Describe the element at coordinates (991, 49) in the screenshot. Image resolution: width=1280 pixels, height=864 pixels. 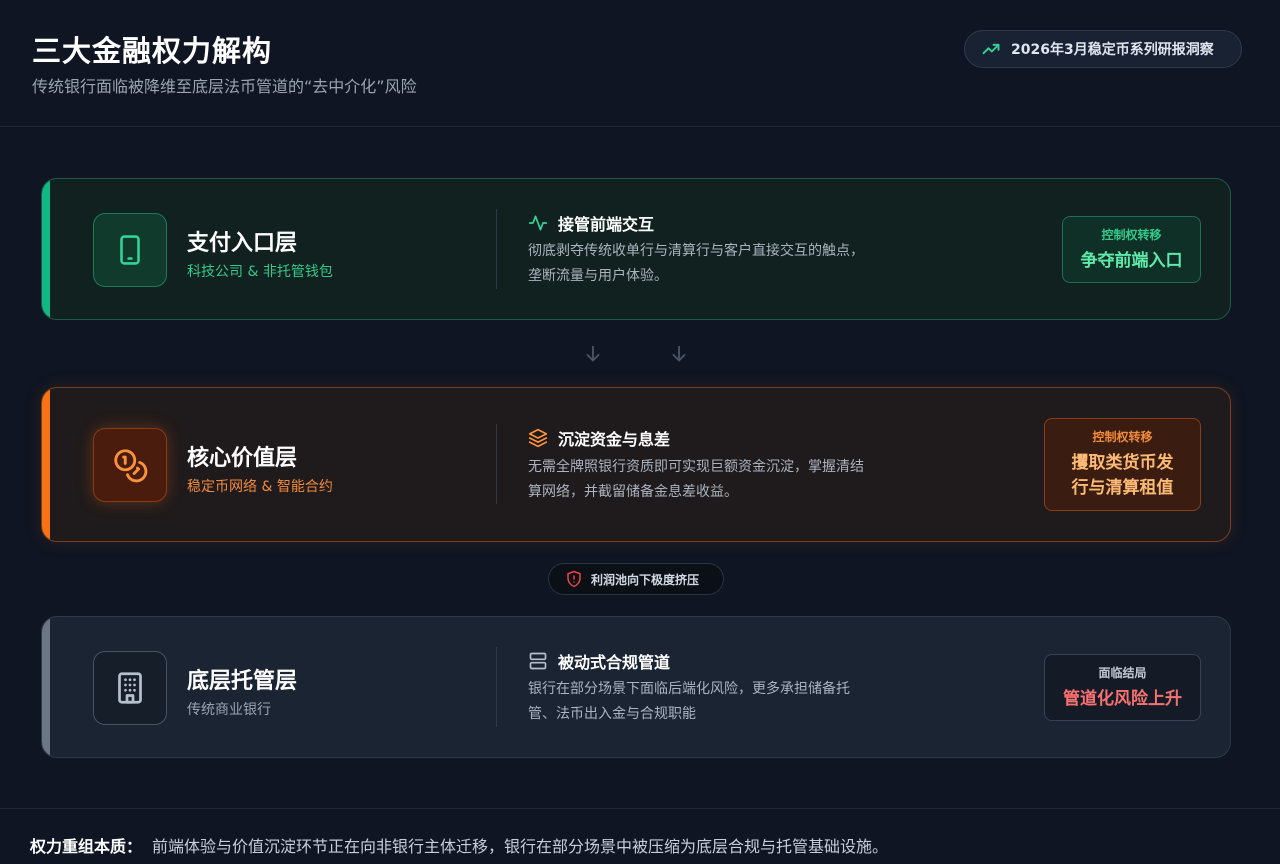
I see `trending-up-icon` at that location.